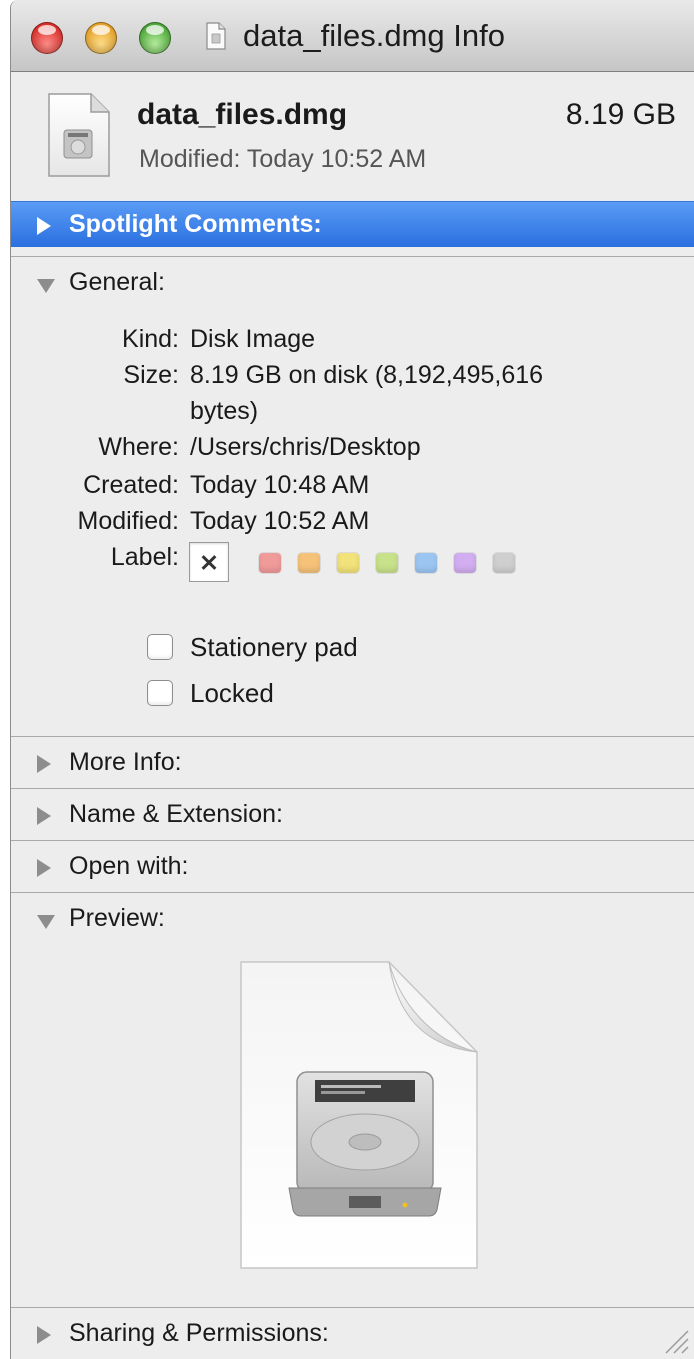  What do you see at coordinates (151, 375) in the screenshot?
I see `size-label: Size:` at bounding box center [151, 375].